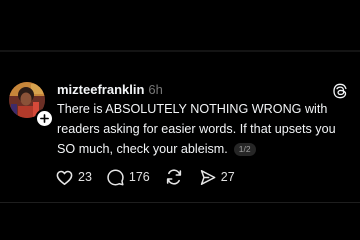  Describe the element at coordinates (180, 51) in the screenshot. I see `top-divider` at that location.